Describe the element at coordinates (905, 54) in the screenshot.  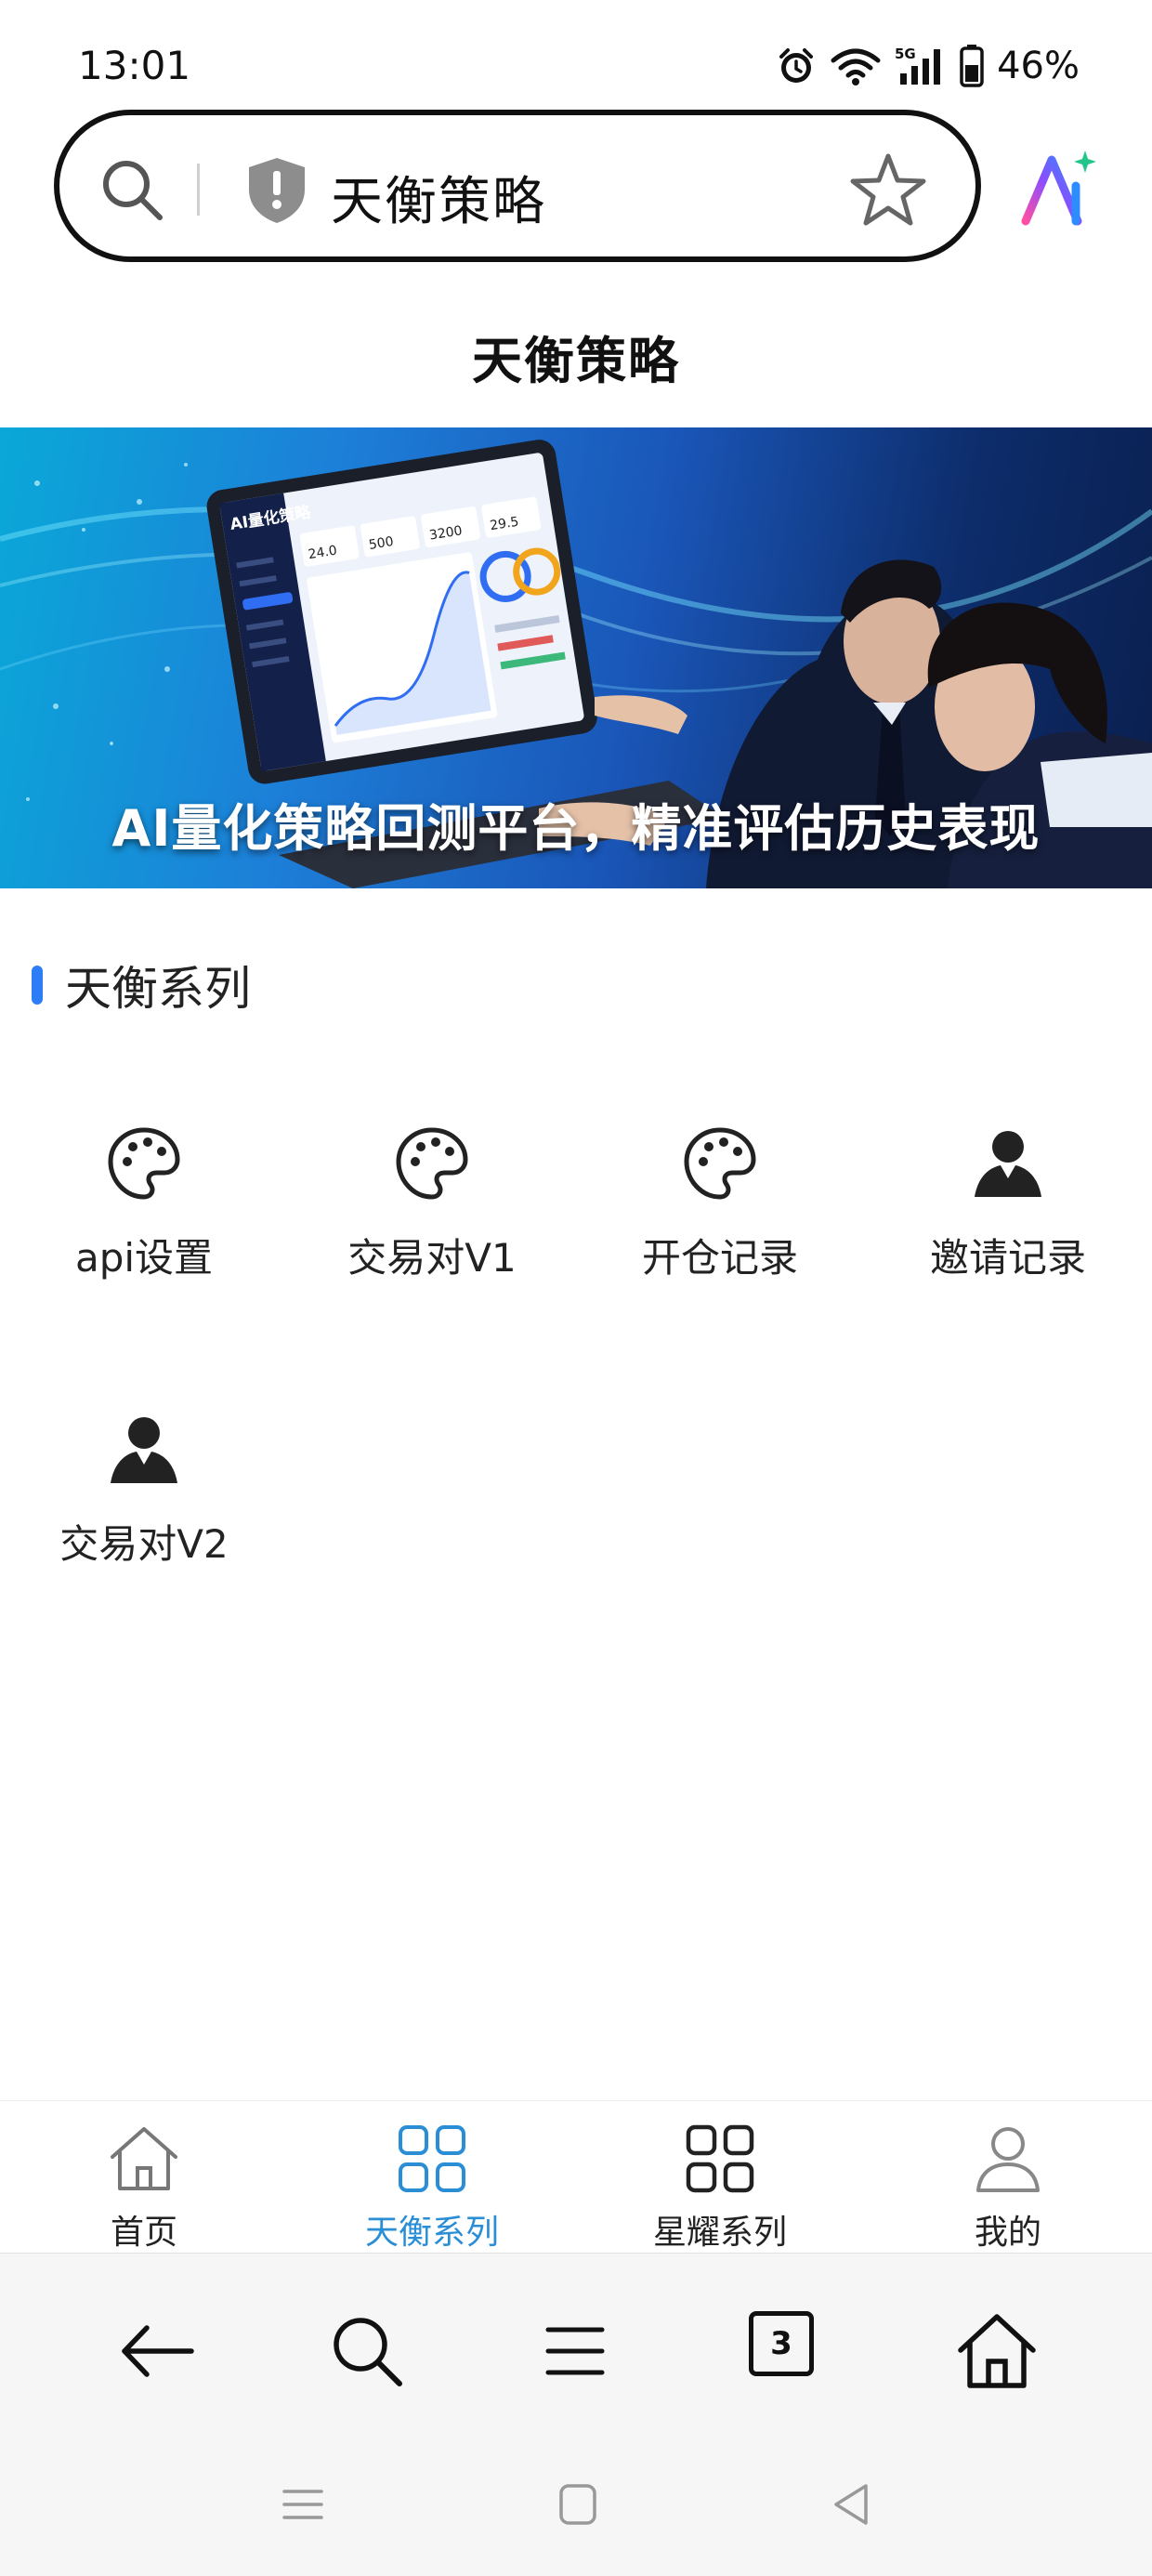
I see `network-label: 5G` at that location.